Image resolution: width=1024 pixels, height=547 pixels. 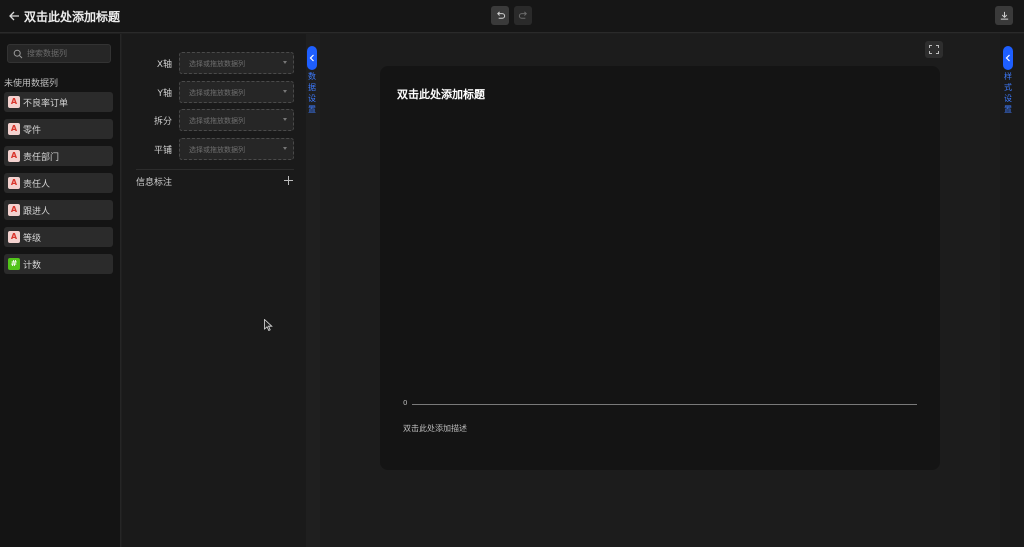 I want to click on field-label: 零件, so click(x=32, y=131).